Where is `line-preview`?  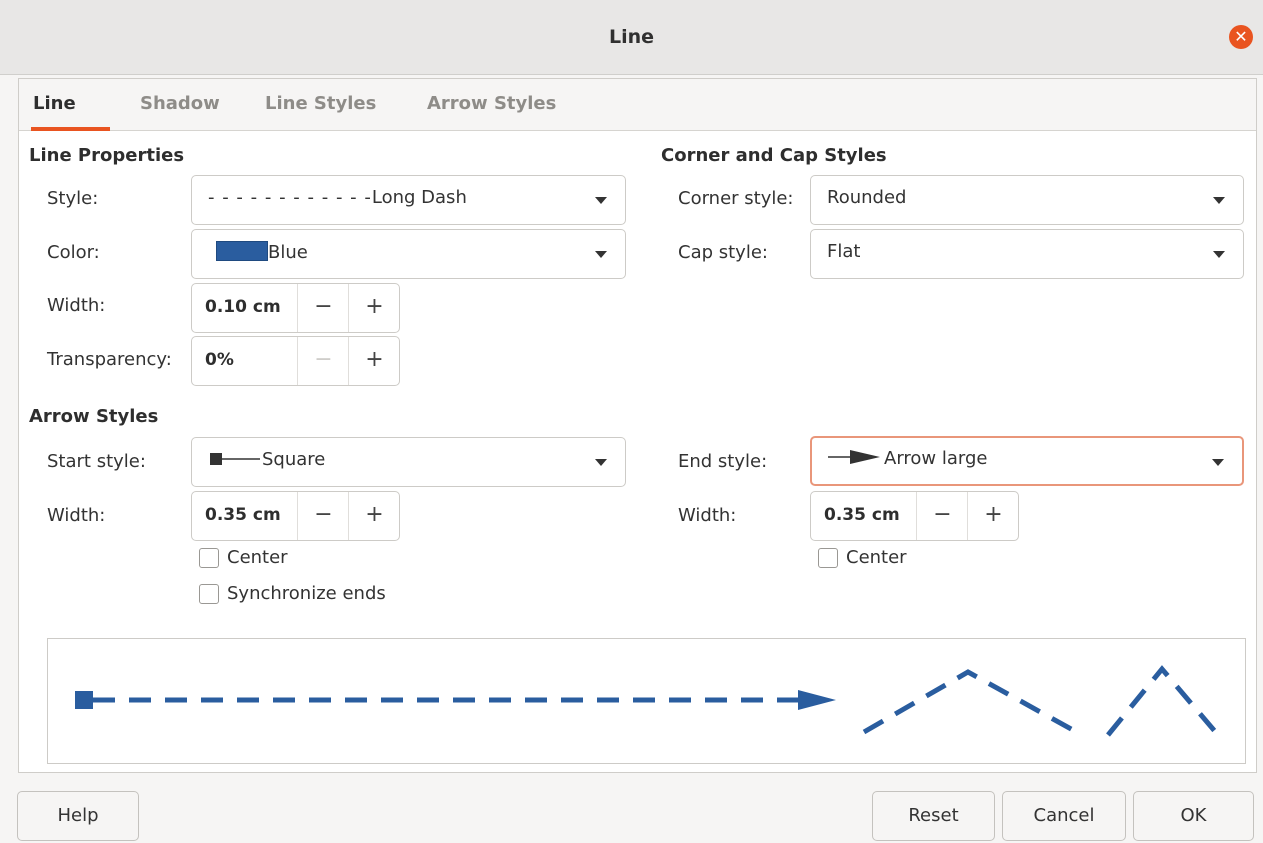 line-preview is located at coordinates (646, 701).